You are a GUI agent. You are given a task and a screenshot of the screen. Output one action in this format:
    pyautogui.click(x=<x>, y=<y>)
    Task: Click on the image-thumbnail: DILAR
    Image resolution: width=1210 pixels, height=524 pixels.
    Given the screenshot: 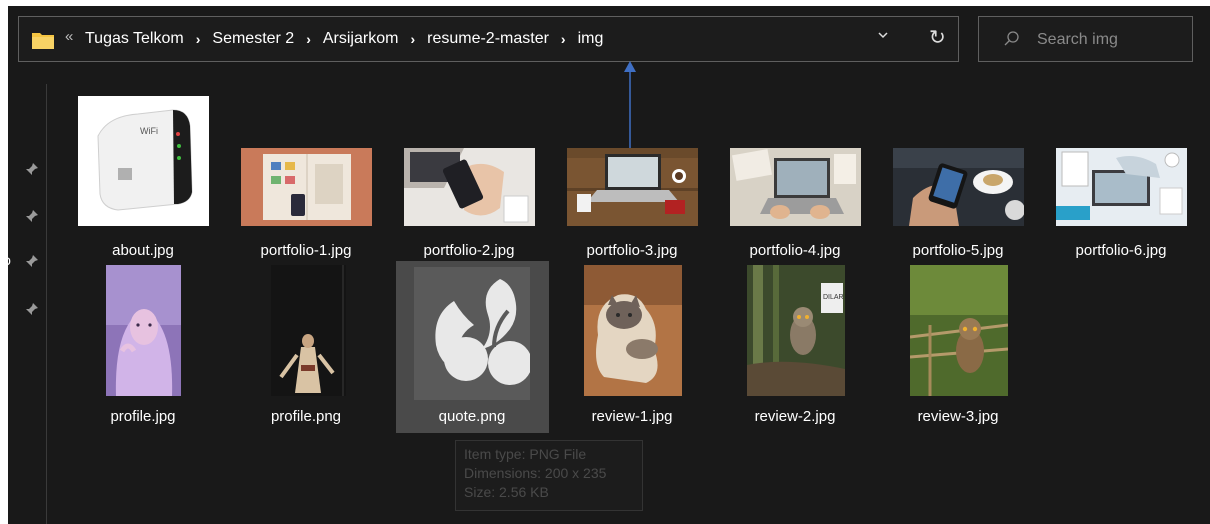 What is the action you would take?
    pyautogui.click(x=796, y=330)
    